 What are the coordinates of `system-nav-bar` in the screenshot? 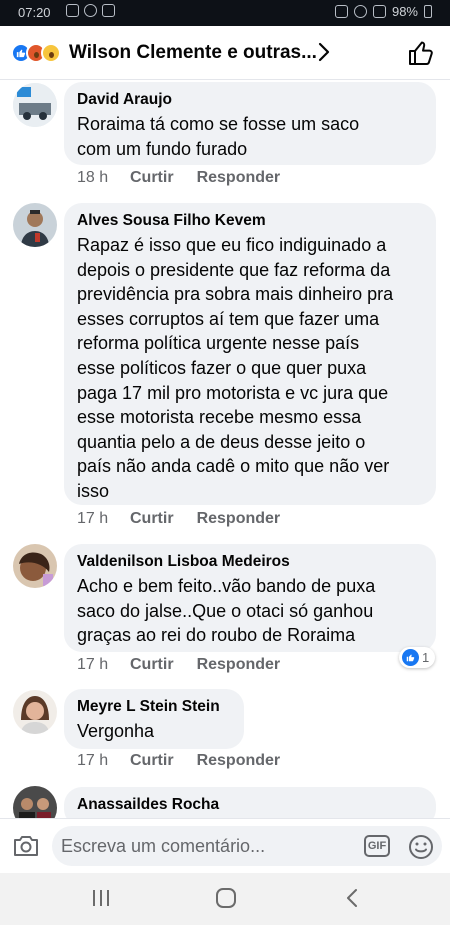 It's located at (225, 899).